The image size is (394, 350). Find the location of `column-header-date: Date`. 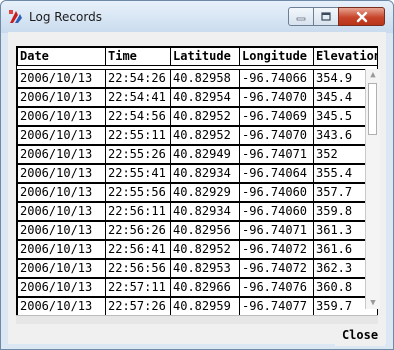

column-header-date: Date is located at coordinates (61, 56).